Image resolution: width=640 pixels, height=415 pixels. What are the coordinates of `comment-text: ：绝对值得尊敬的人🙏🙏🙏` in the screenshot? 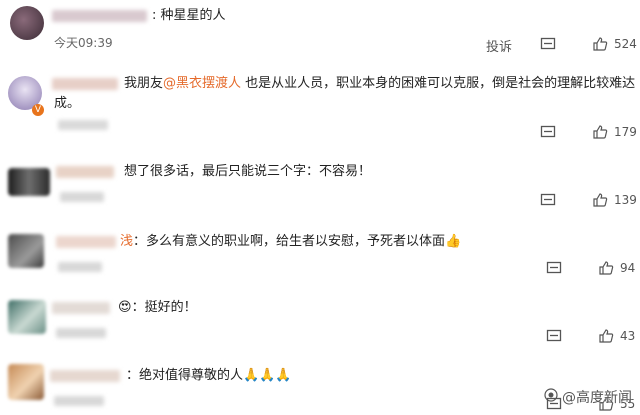 It's located at (209, 375).